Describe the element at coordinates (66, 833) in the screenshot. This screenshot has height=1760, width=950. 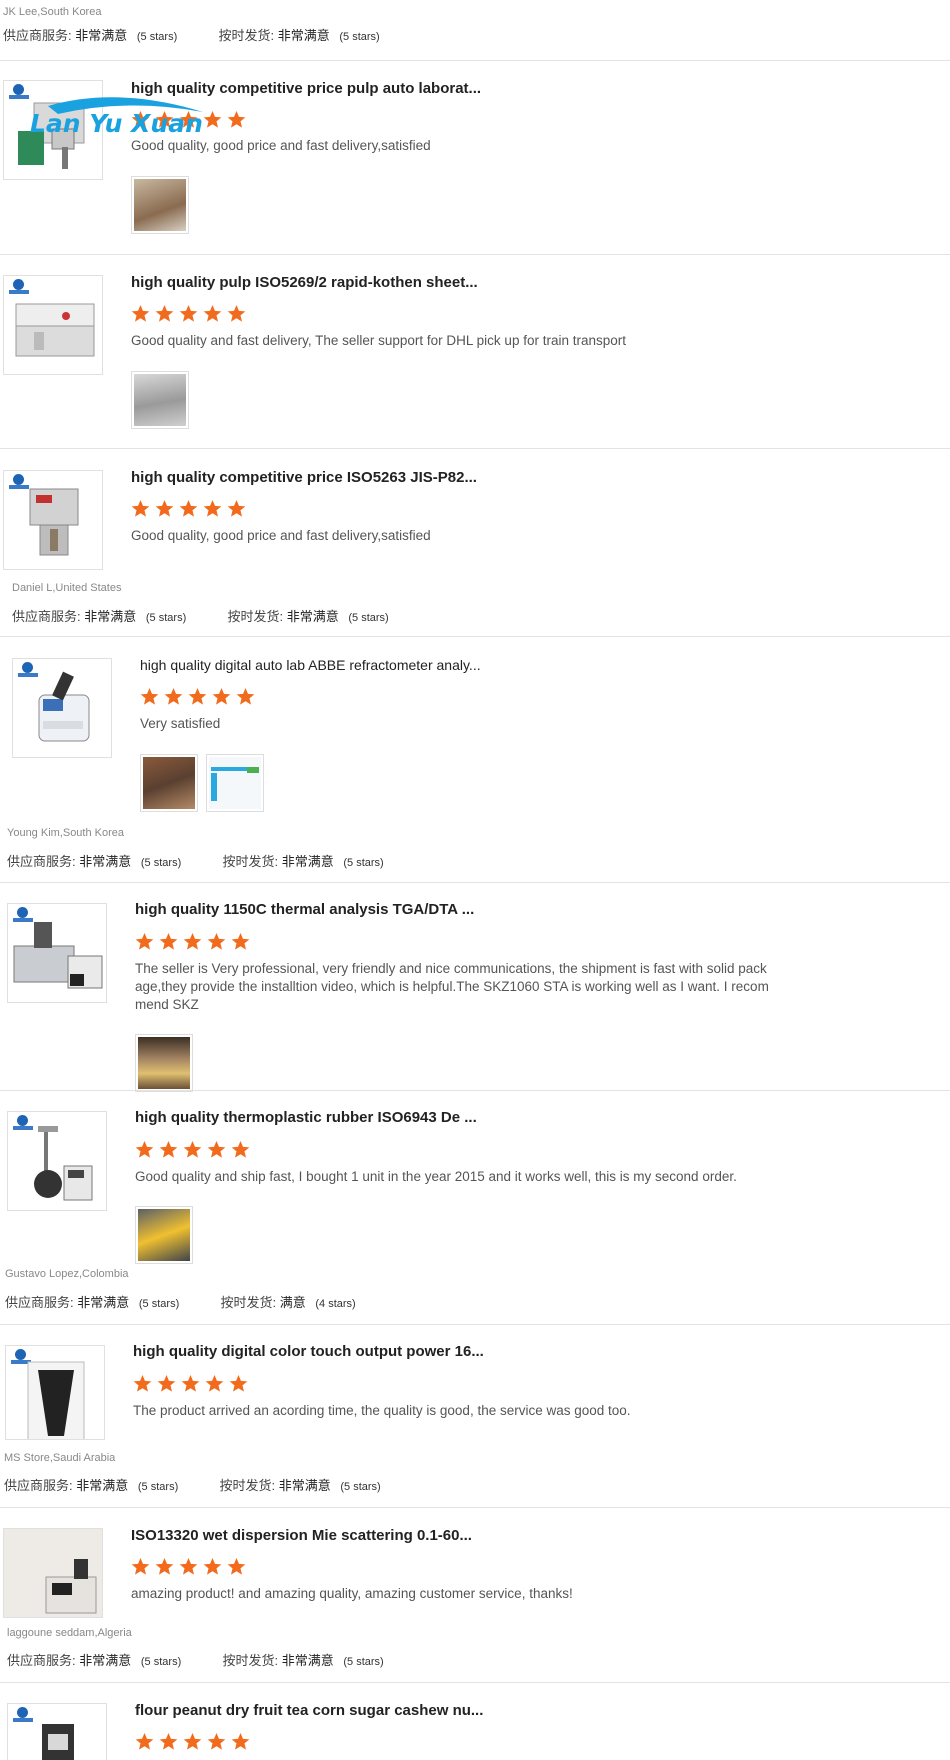
I see `buyer-name: Young Kim,South Korea` at that location.